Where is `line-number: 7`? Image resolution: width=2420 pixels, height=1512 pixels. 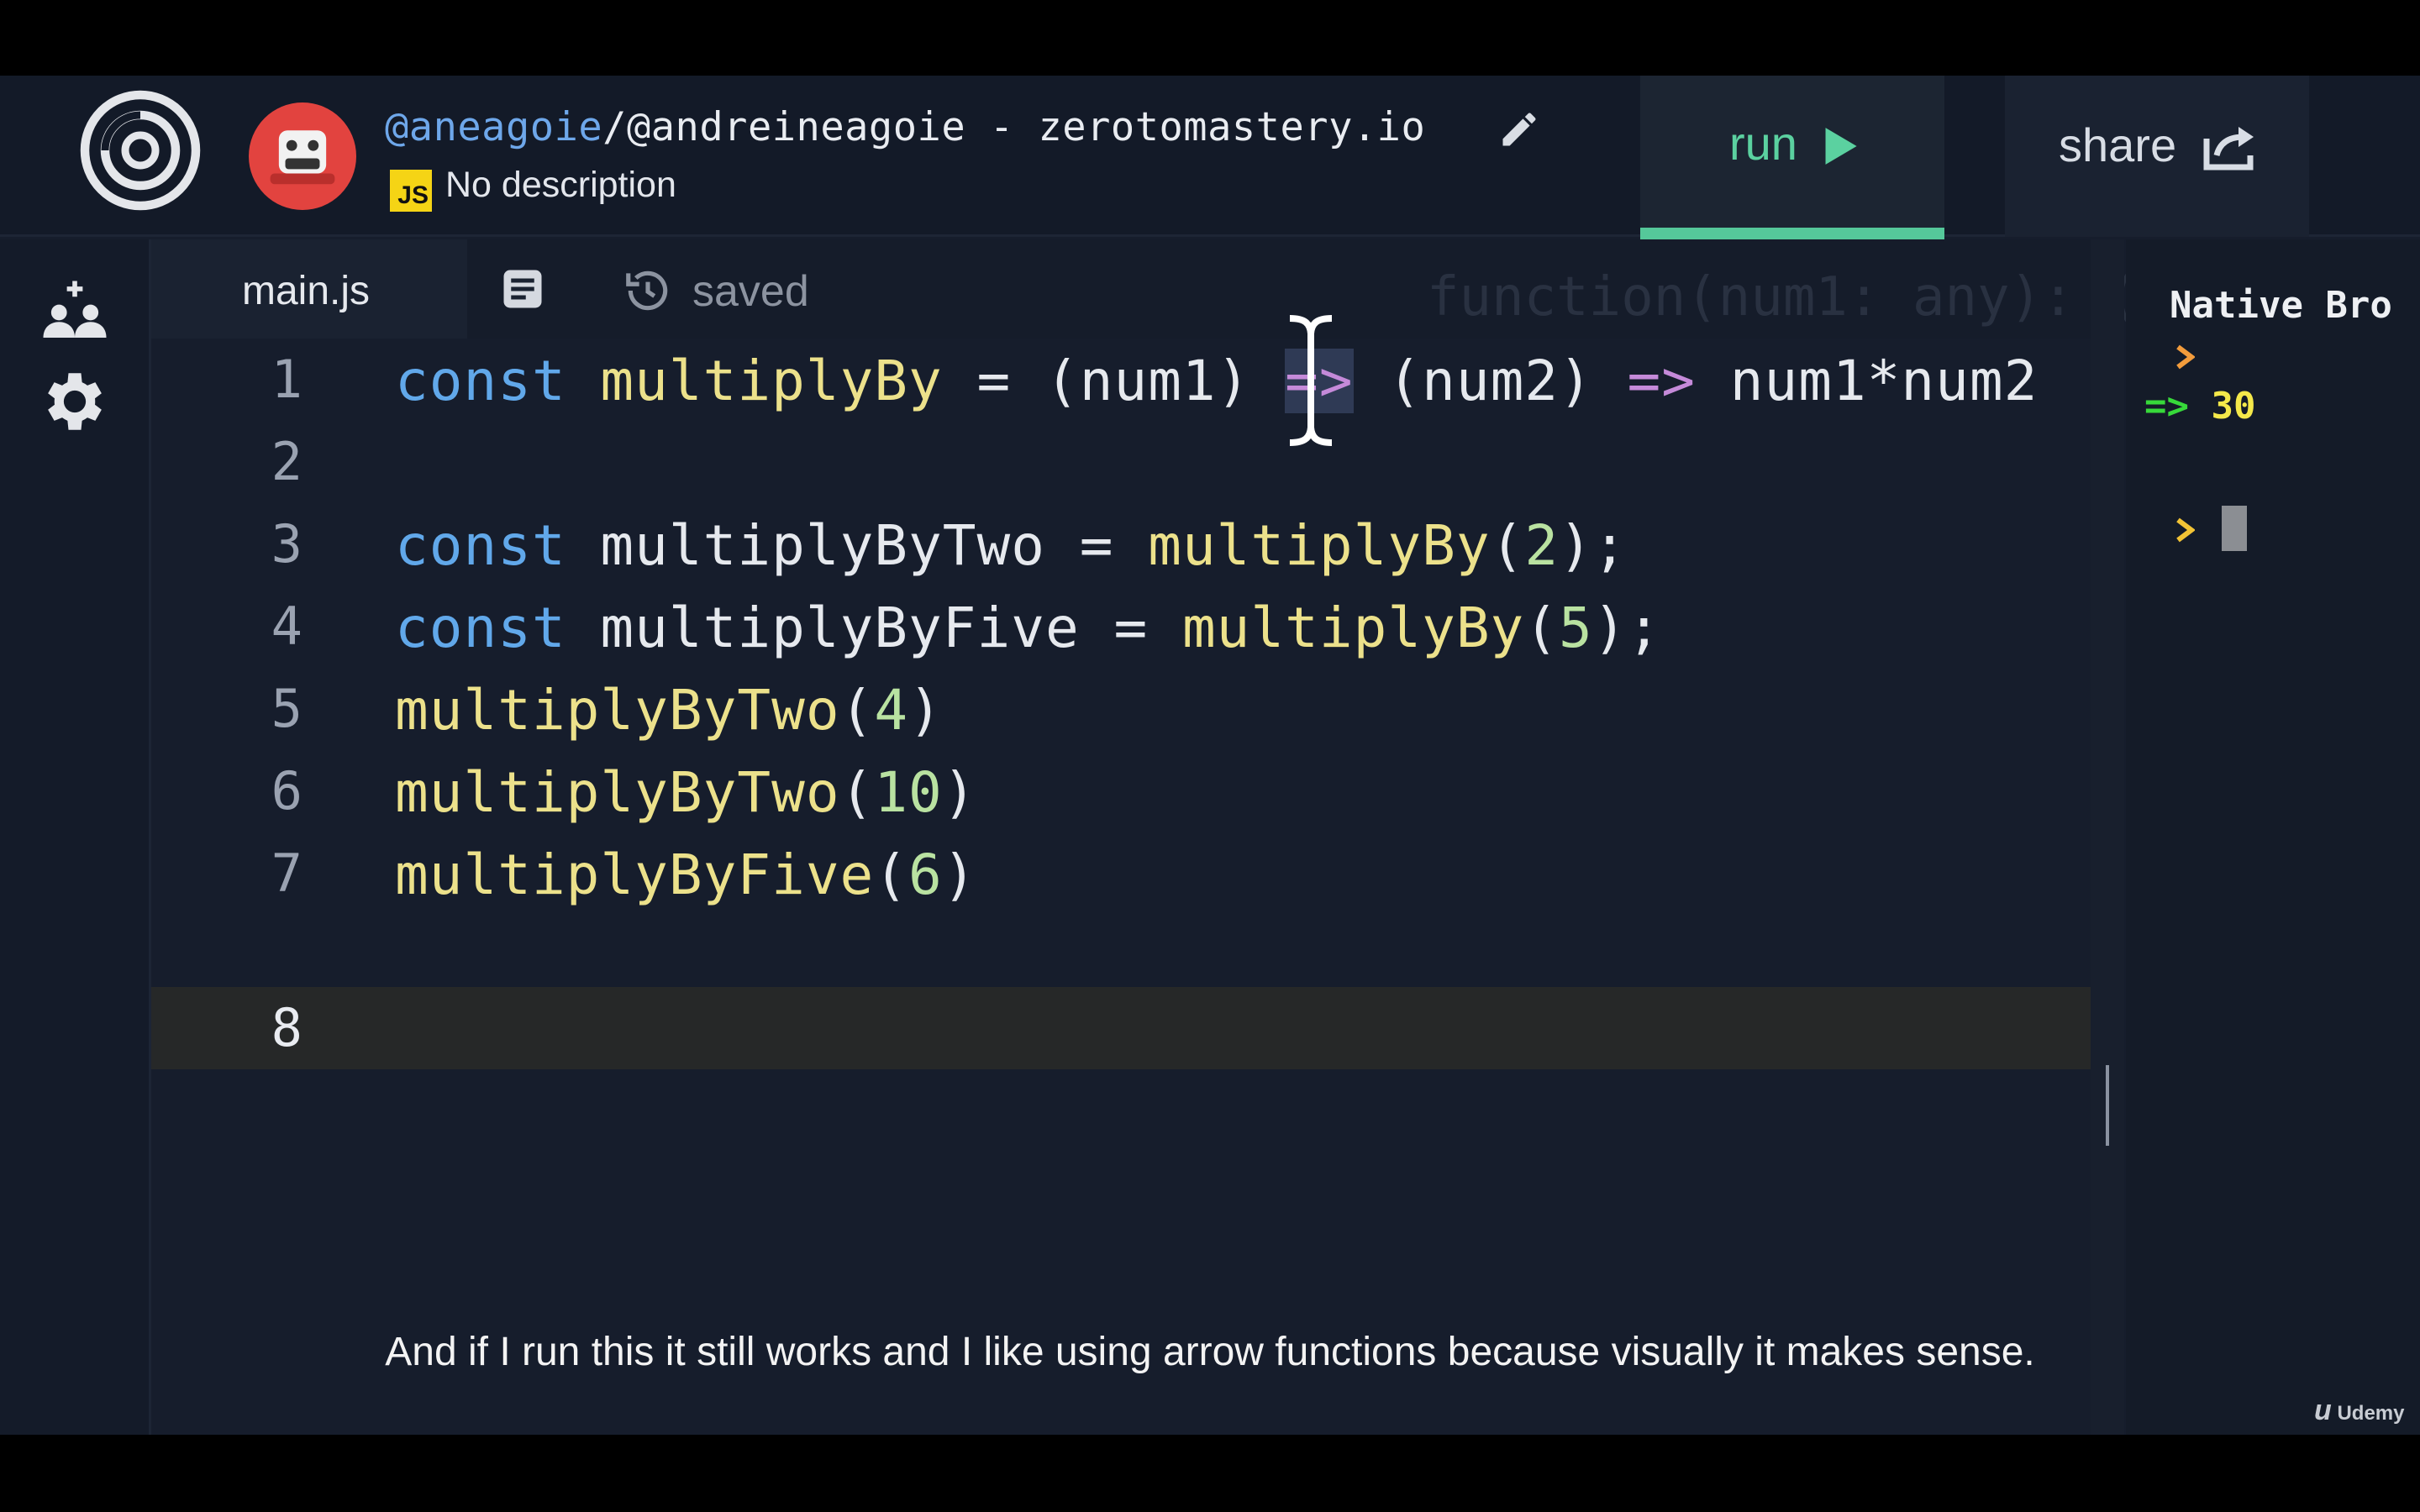
line-number: 7 is located at coordinates (286, 873).